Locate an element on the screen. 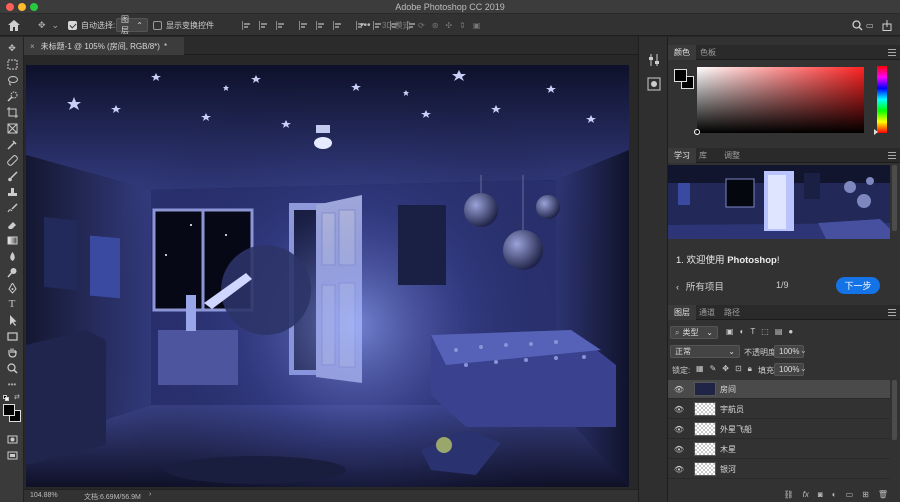  share-icon is located at coordinates (887, 25).